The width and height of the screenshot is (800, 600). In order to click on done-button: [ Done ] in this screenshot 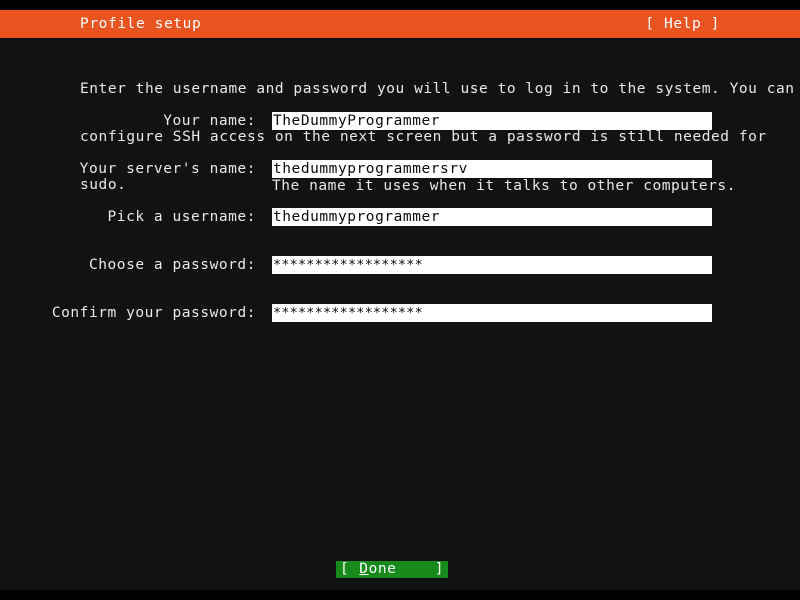, I will do `click(392, 569)`.